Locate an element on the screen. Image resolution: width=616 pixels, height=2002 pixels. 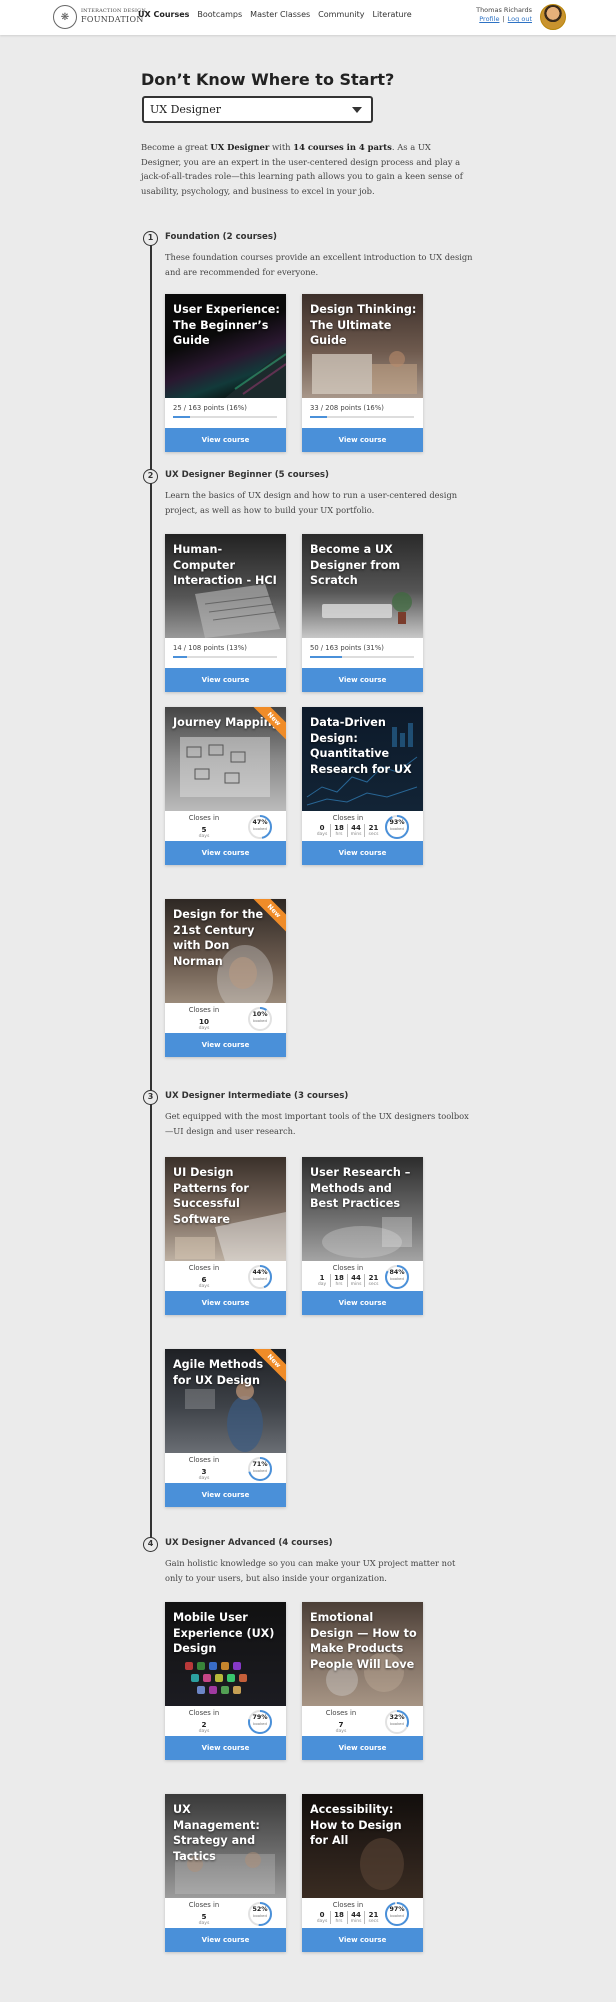
booked-text: 47% booked is located at coordinates (260, 825).